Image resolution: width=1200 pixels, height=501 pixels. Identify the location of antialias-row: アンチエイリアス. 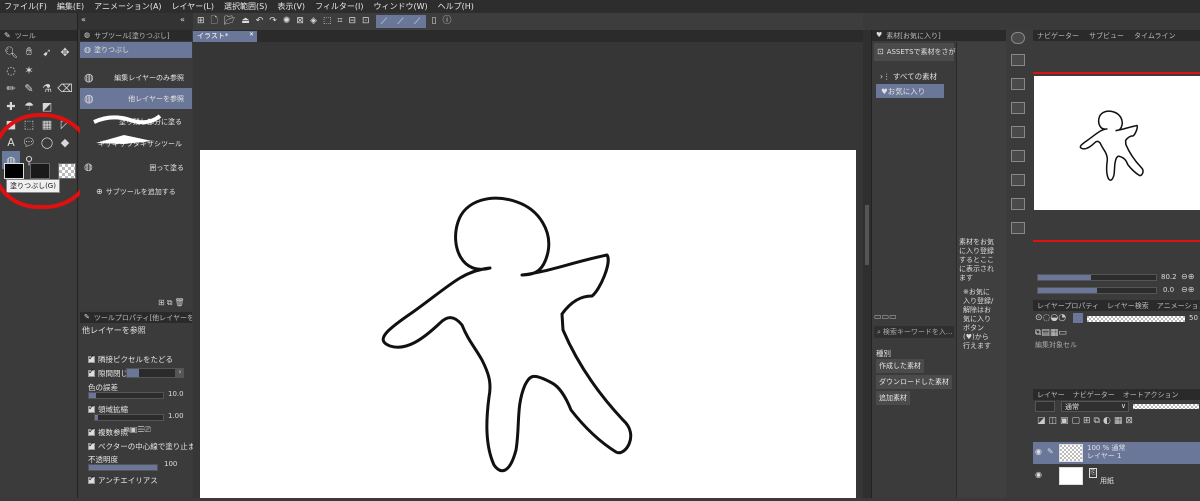
(123, 480).